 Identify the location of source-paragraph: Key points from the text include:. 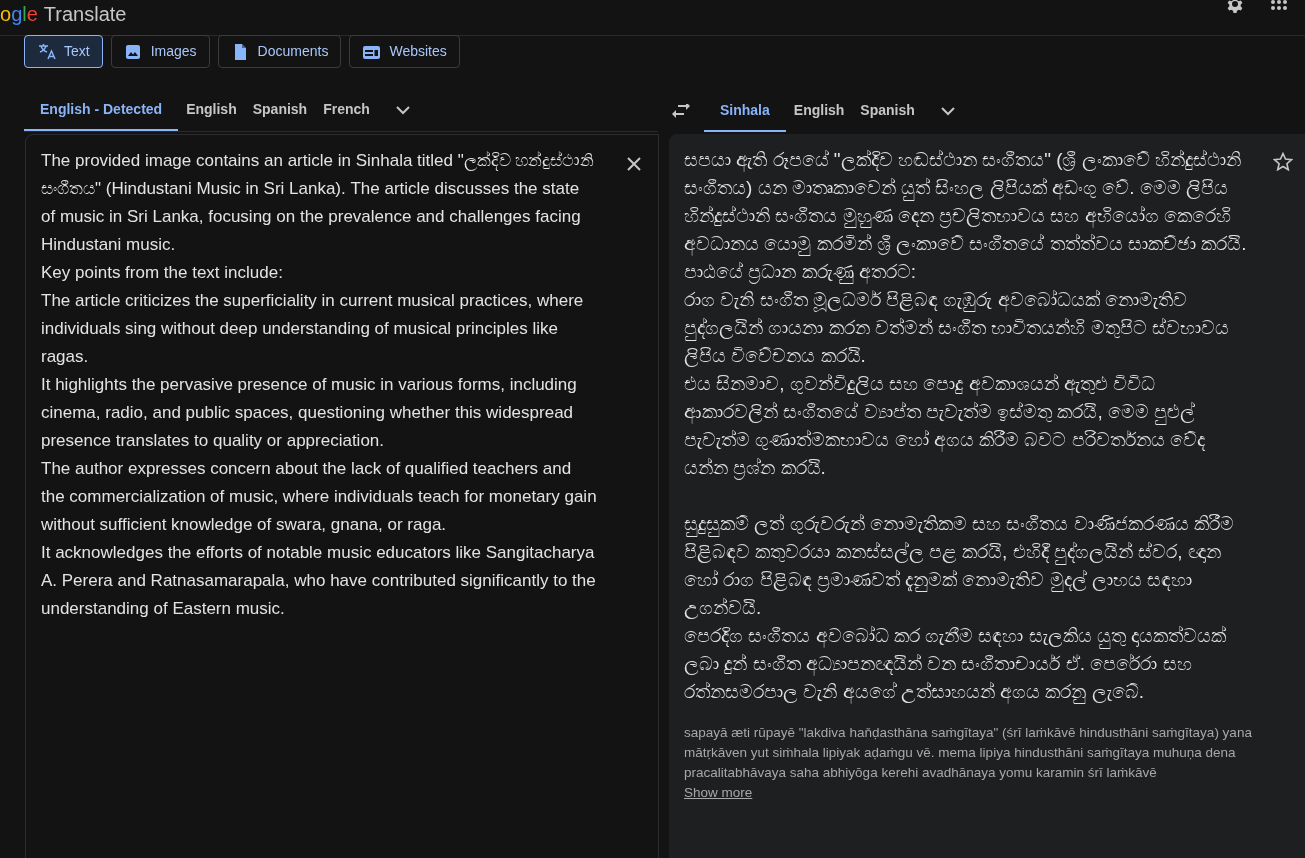
(162, 273).